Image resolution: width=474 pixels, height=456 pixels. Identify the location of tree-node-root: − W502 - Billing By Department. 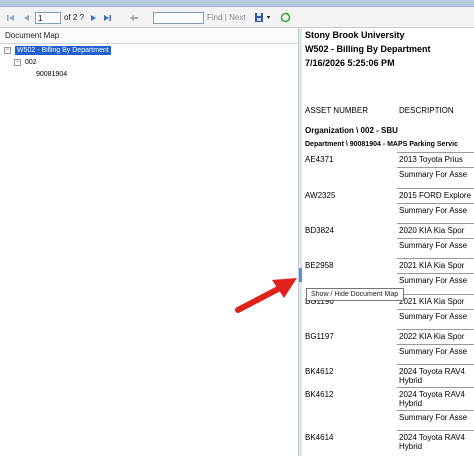
(57, 50).